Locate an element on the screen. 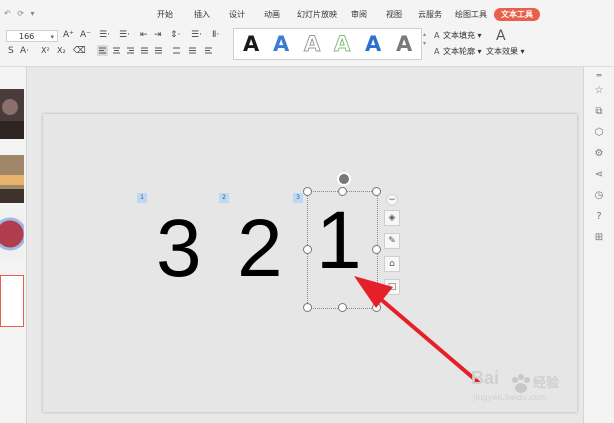 This screenshot has width=614, height=423. shape-icon: ⬡ is located at coordinates (599, 132).